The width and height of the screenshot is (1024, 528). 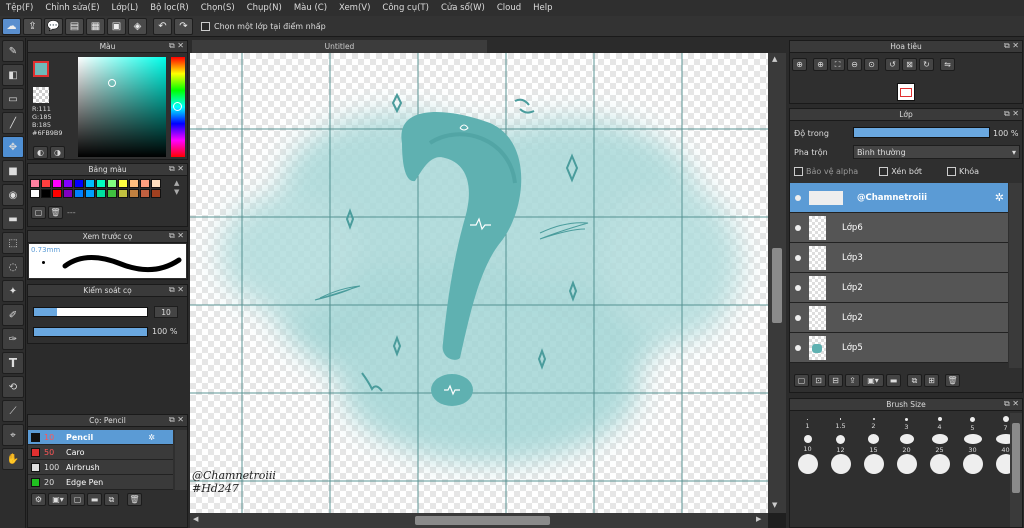 I want to click on new-palette-icon: ▢, so click(x=38, y=212).